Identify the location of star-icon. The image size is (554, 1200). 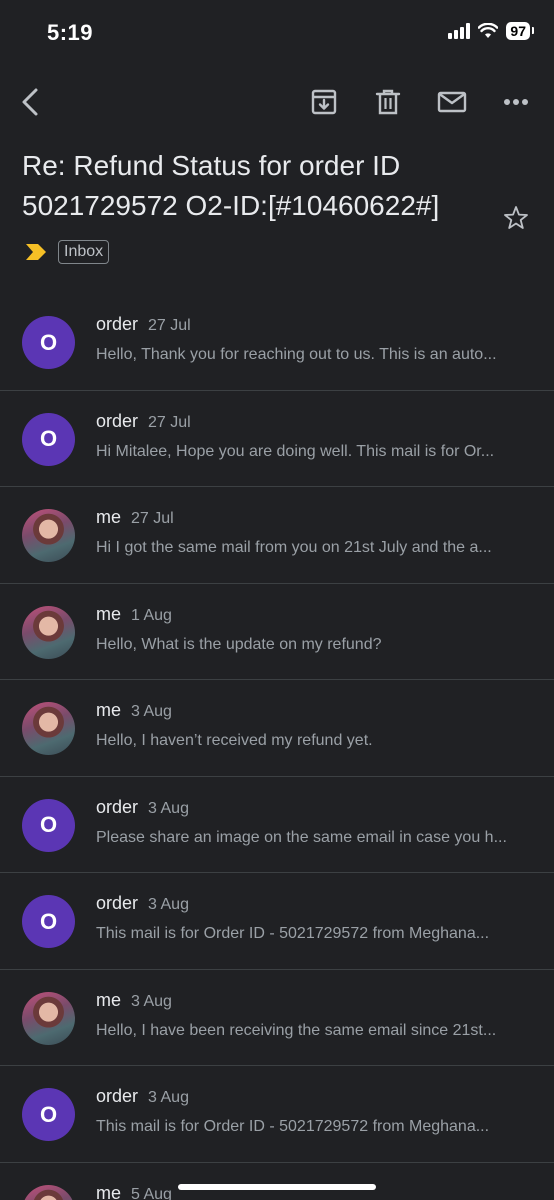
(516, 217).